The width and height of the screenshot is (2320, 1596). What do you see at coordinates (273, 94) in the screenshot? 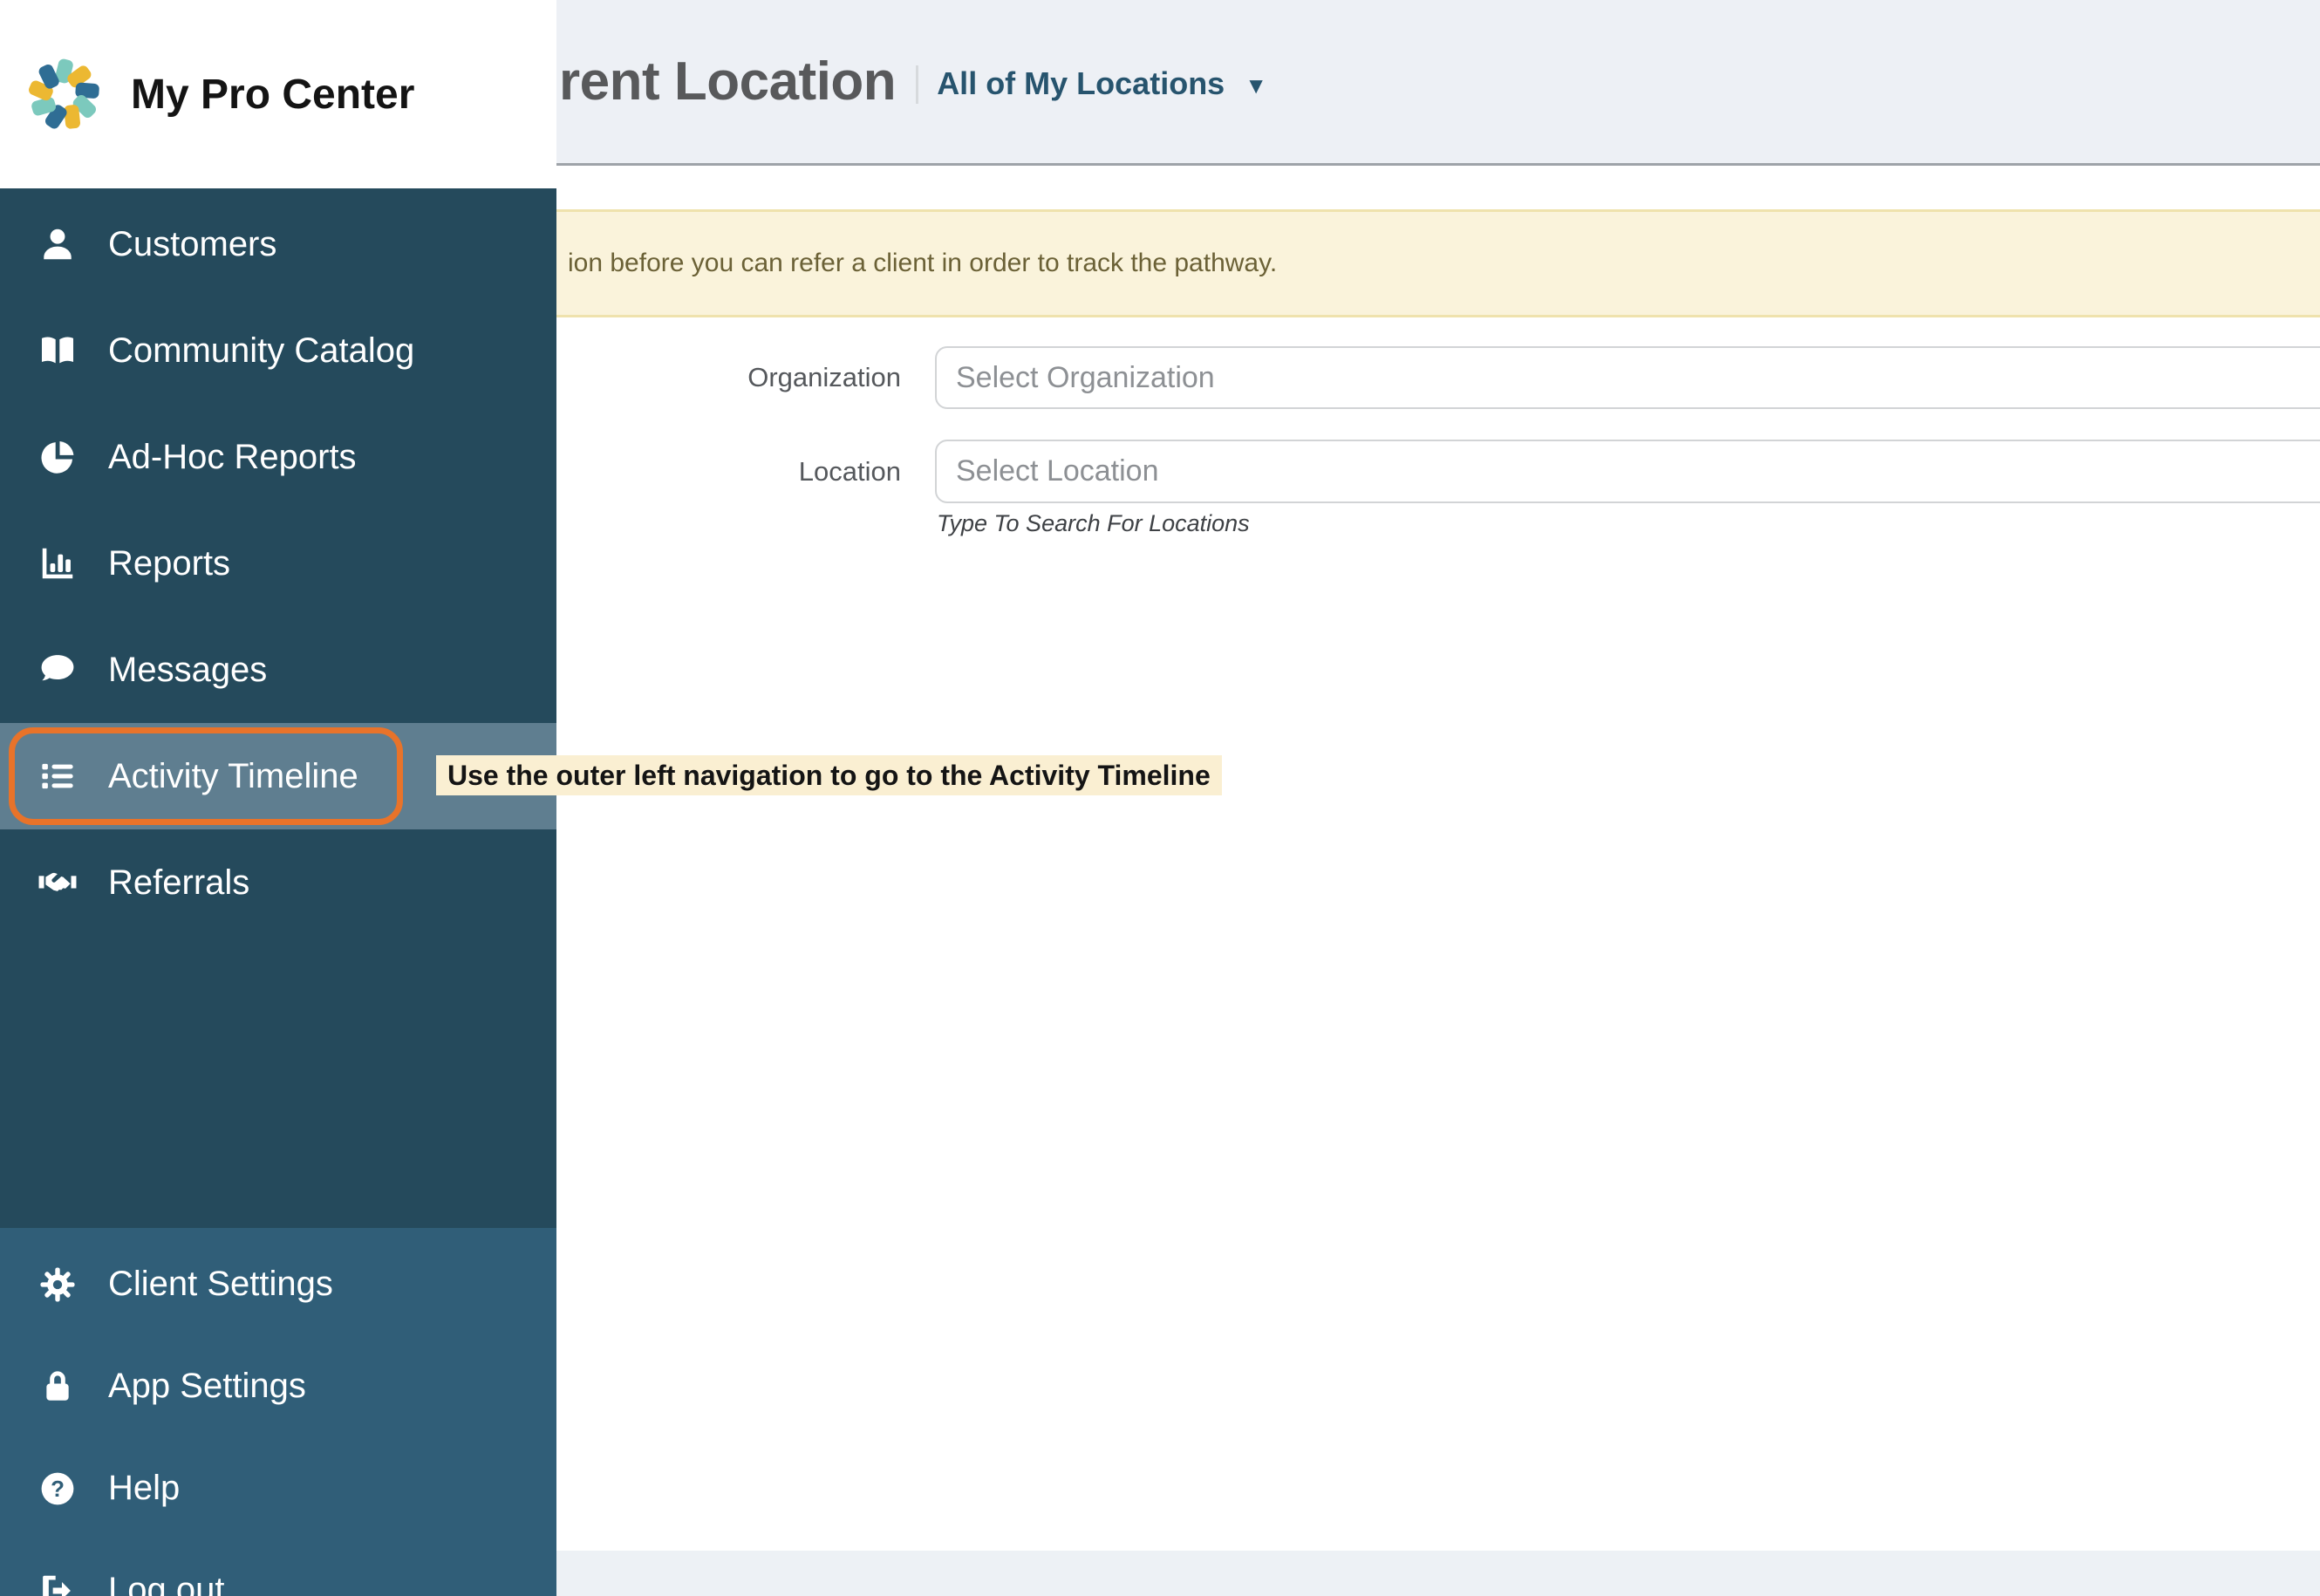
I see `brand-name: My Pro Center` at bounding box center [273, 94].